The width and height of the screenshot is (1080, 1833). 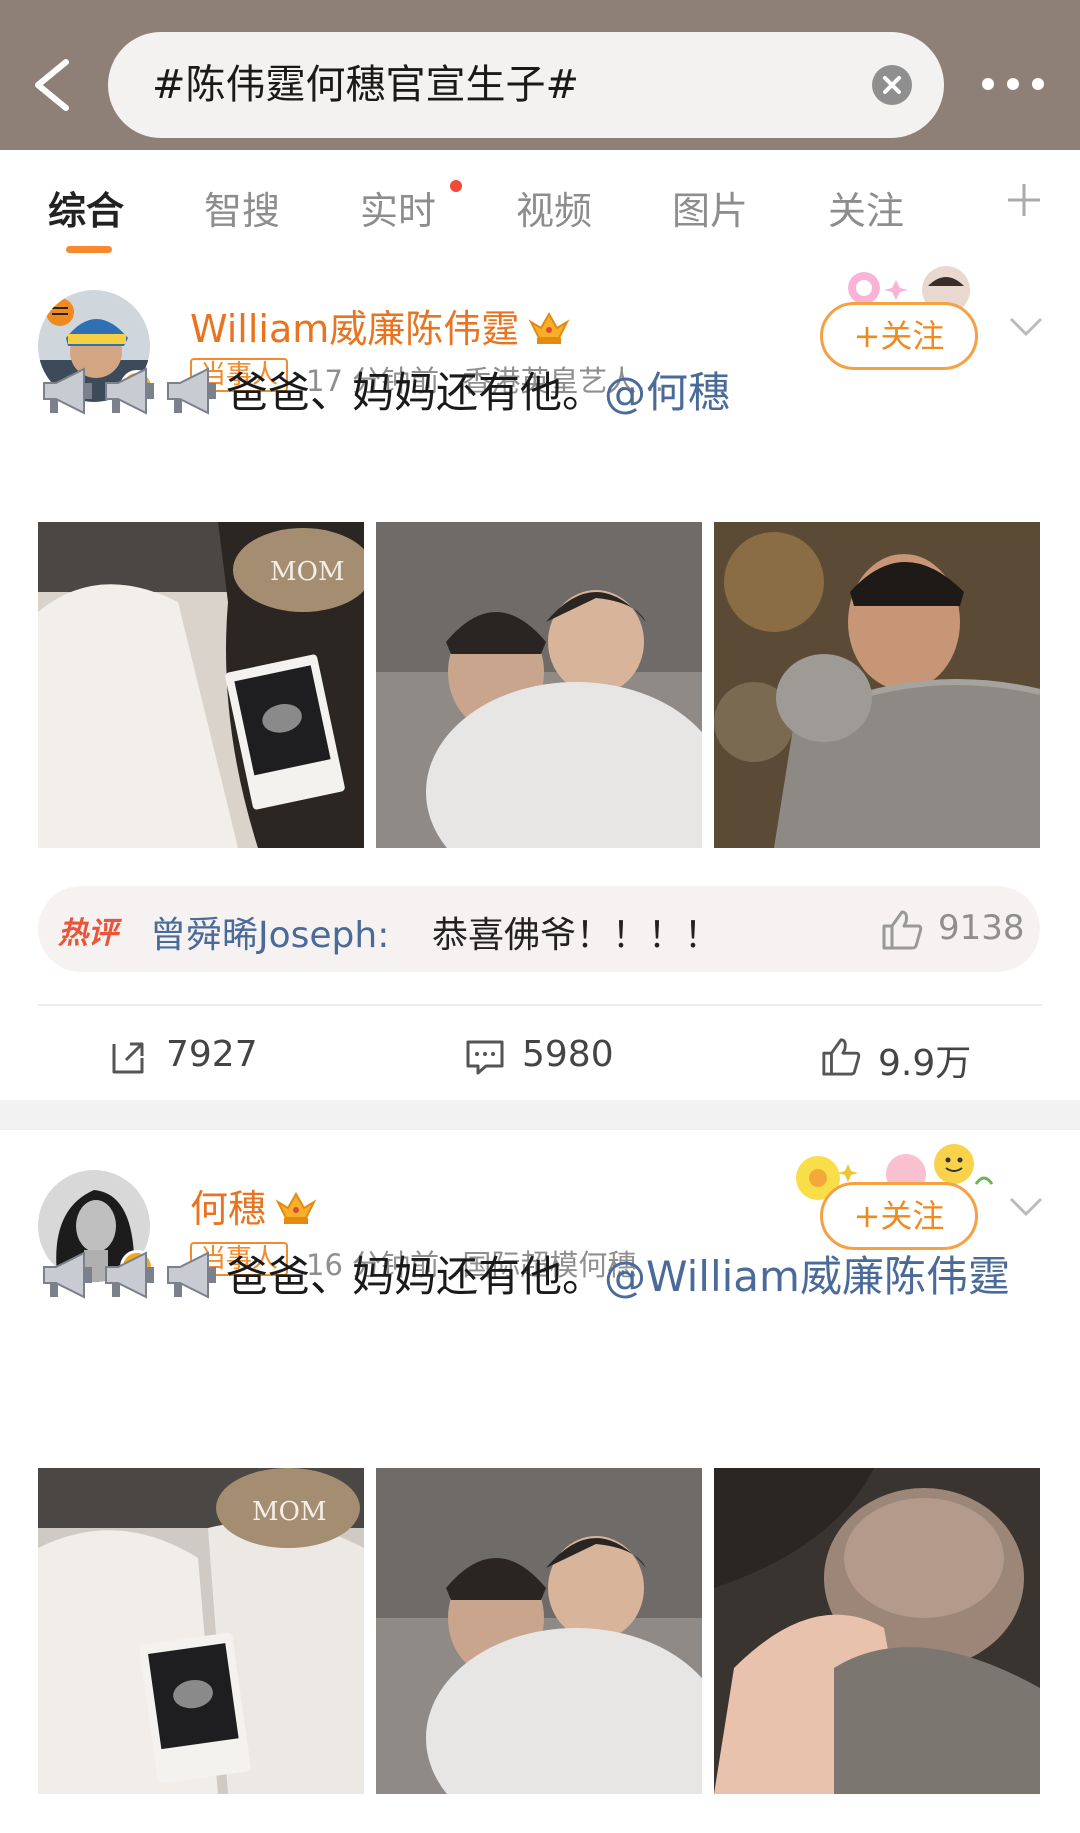 What do you see at coordinates (866, 207) in the screenshot?
I see `tab-following: 关注` at bounding box center [866, 207].